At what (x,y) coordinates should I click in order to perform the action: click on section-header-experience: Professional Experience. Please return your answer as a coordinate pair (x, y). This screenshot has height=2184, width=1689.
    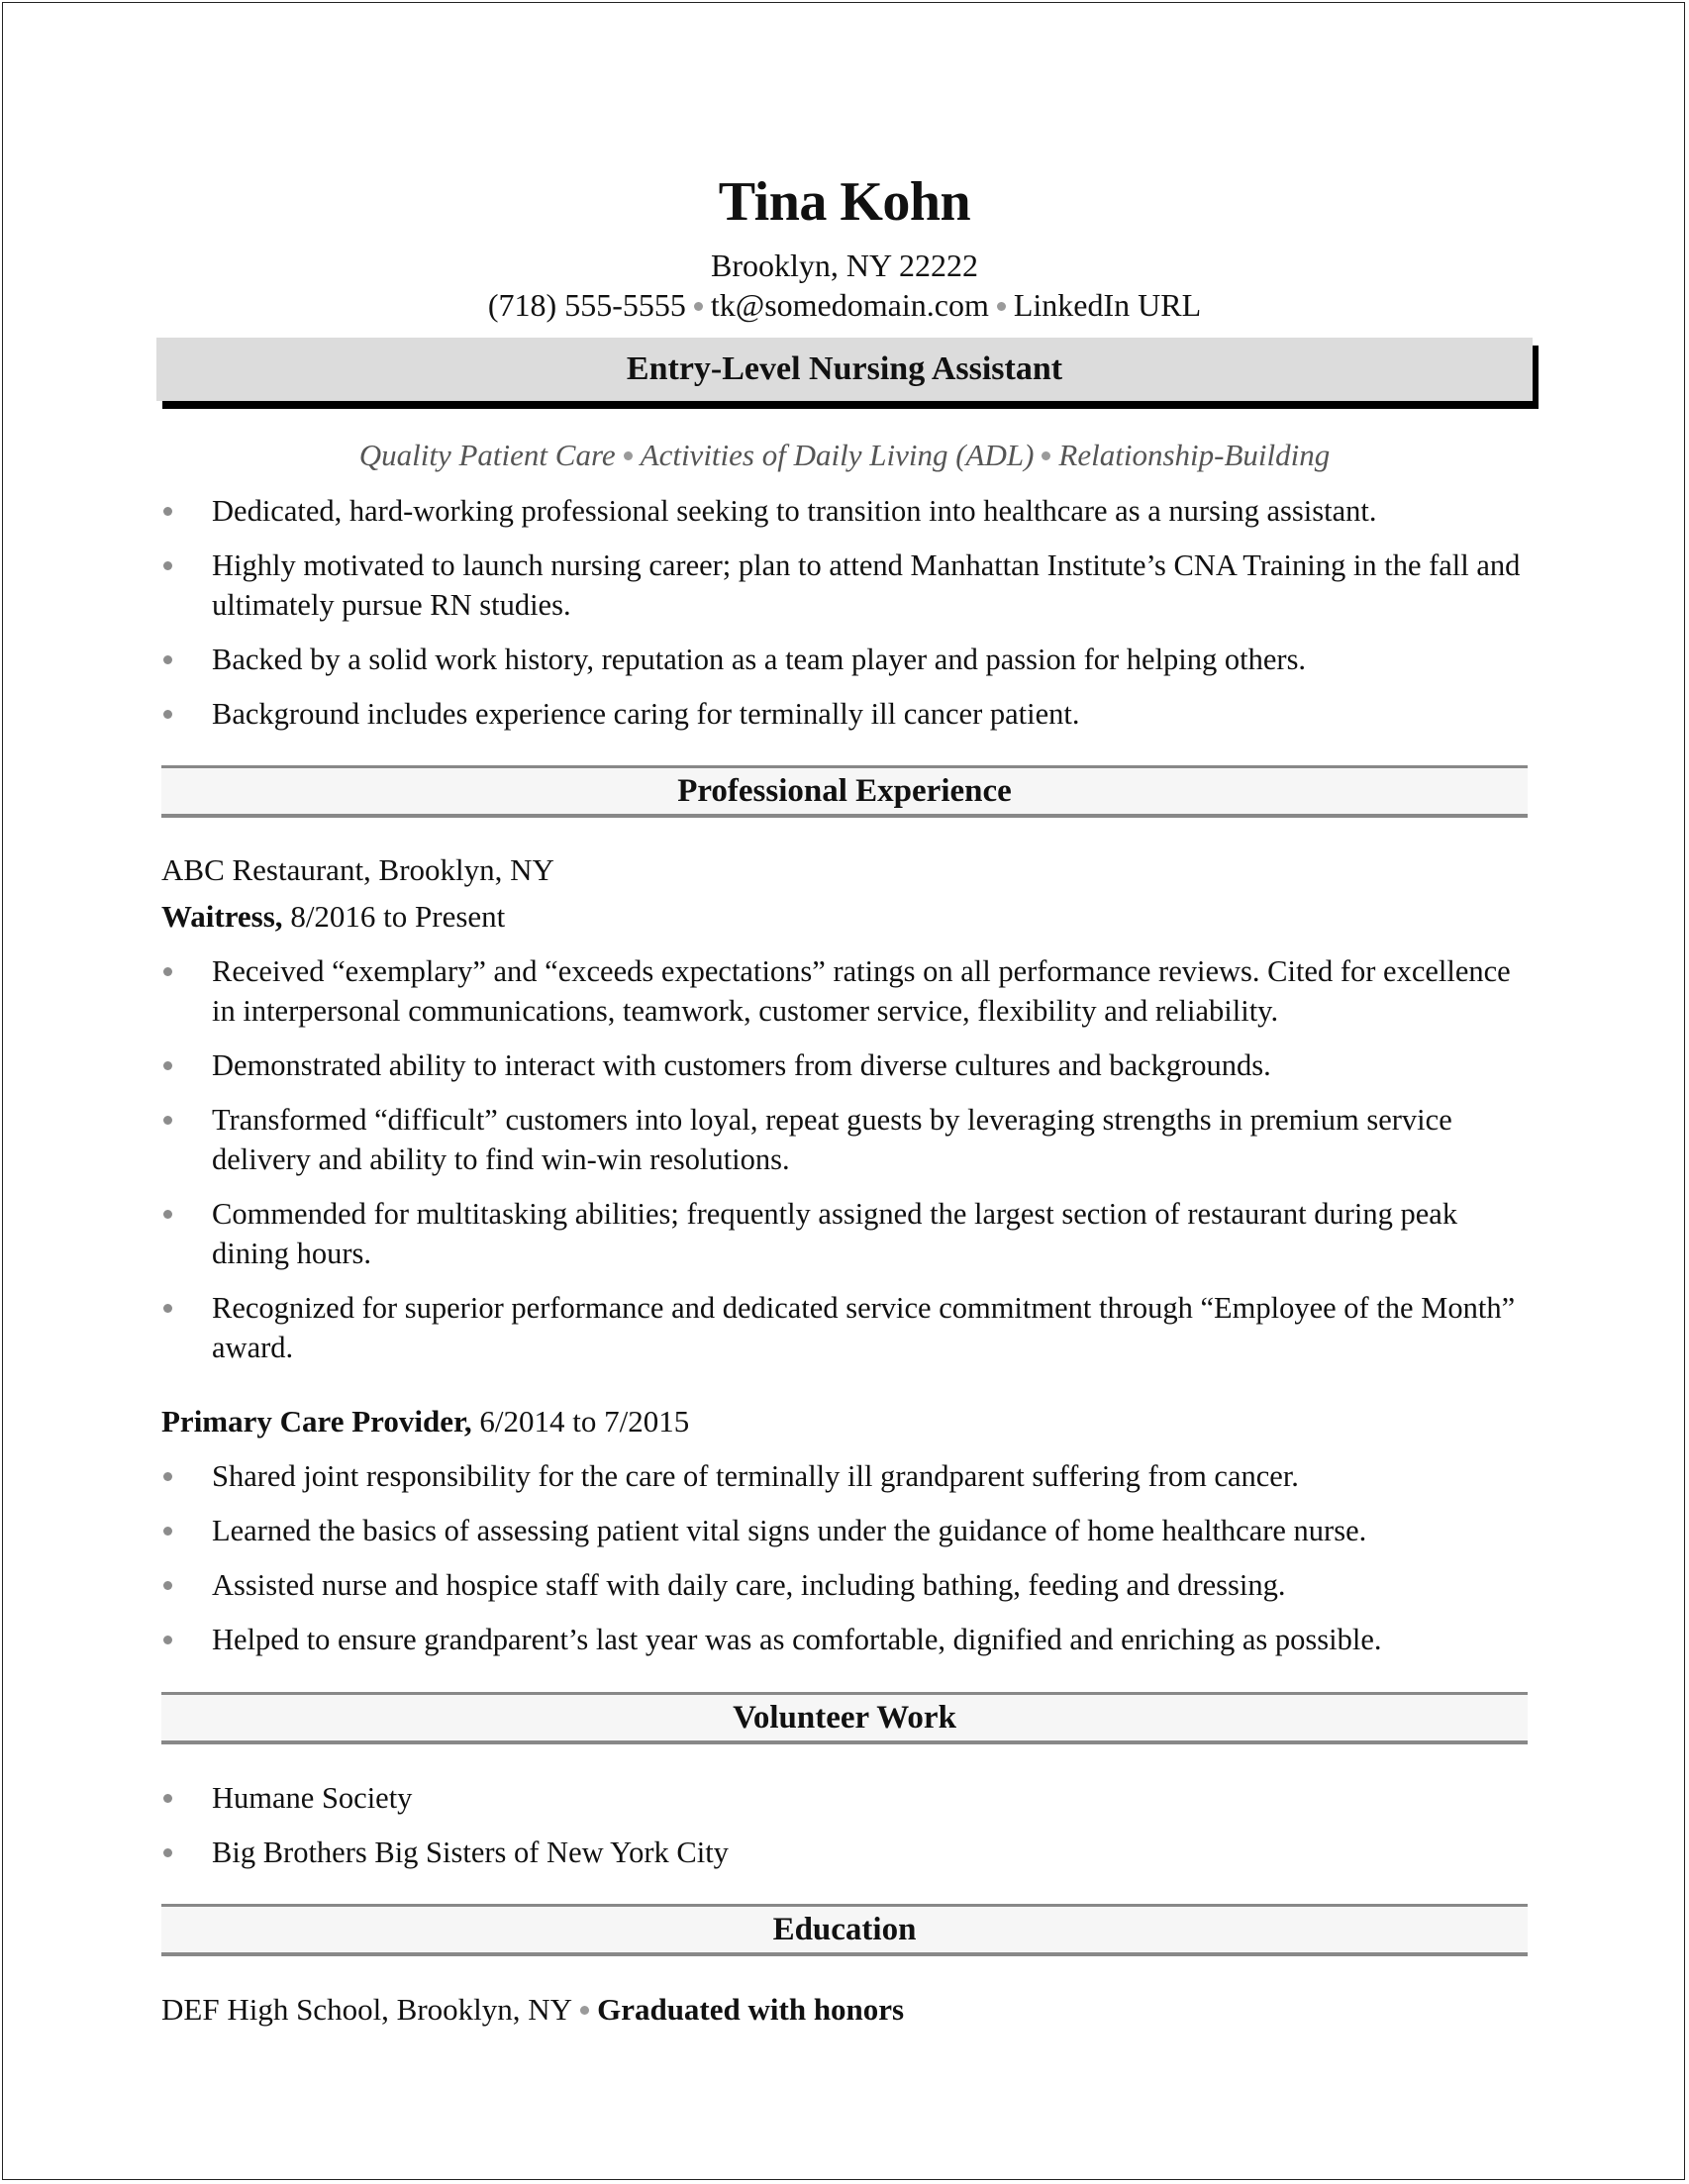
    Looking at the image, I should click on (844, 791).